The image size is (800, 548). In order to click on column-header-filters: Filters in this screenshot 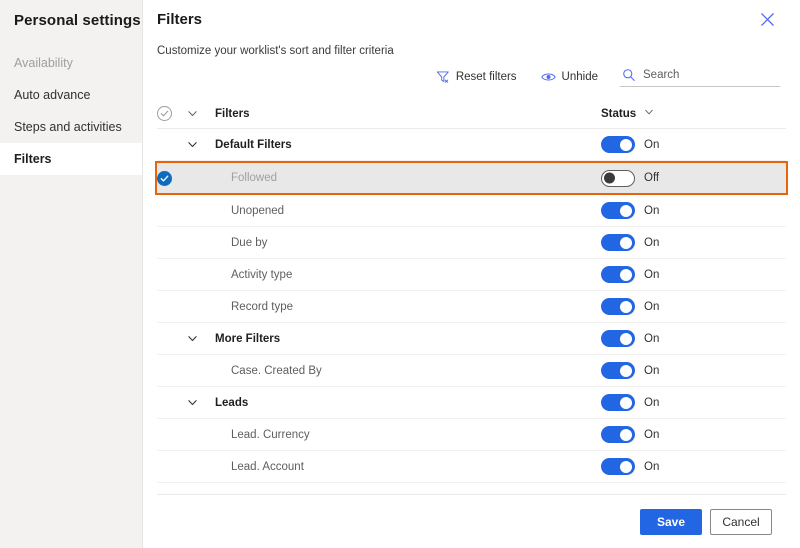, I will do `click(408, 114)`.